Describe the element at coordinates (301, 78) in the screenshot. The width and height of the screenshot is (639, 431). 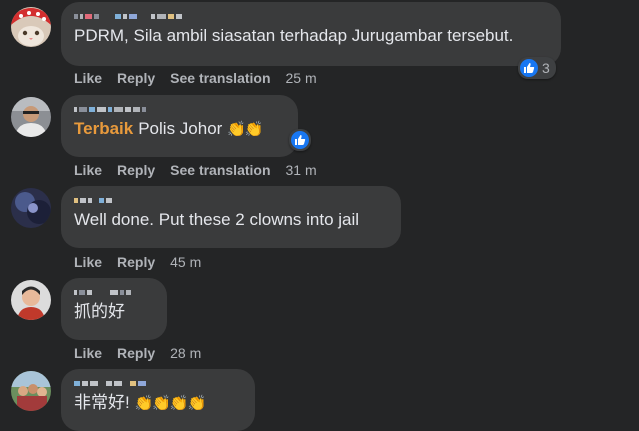
I see `comment-time: 25 m` at that location.